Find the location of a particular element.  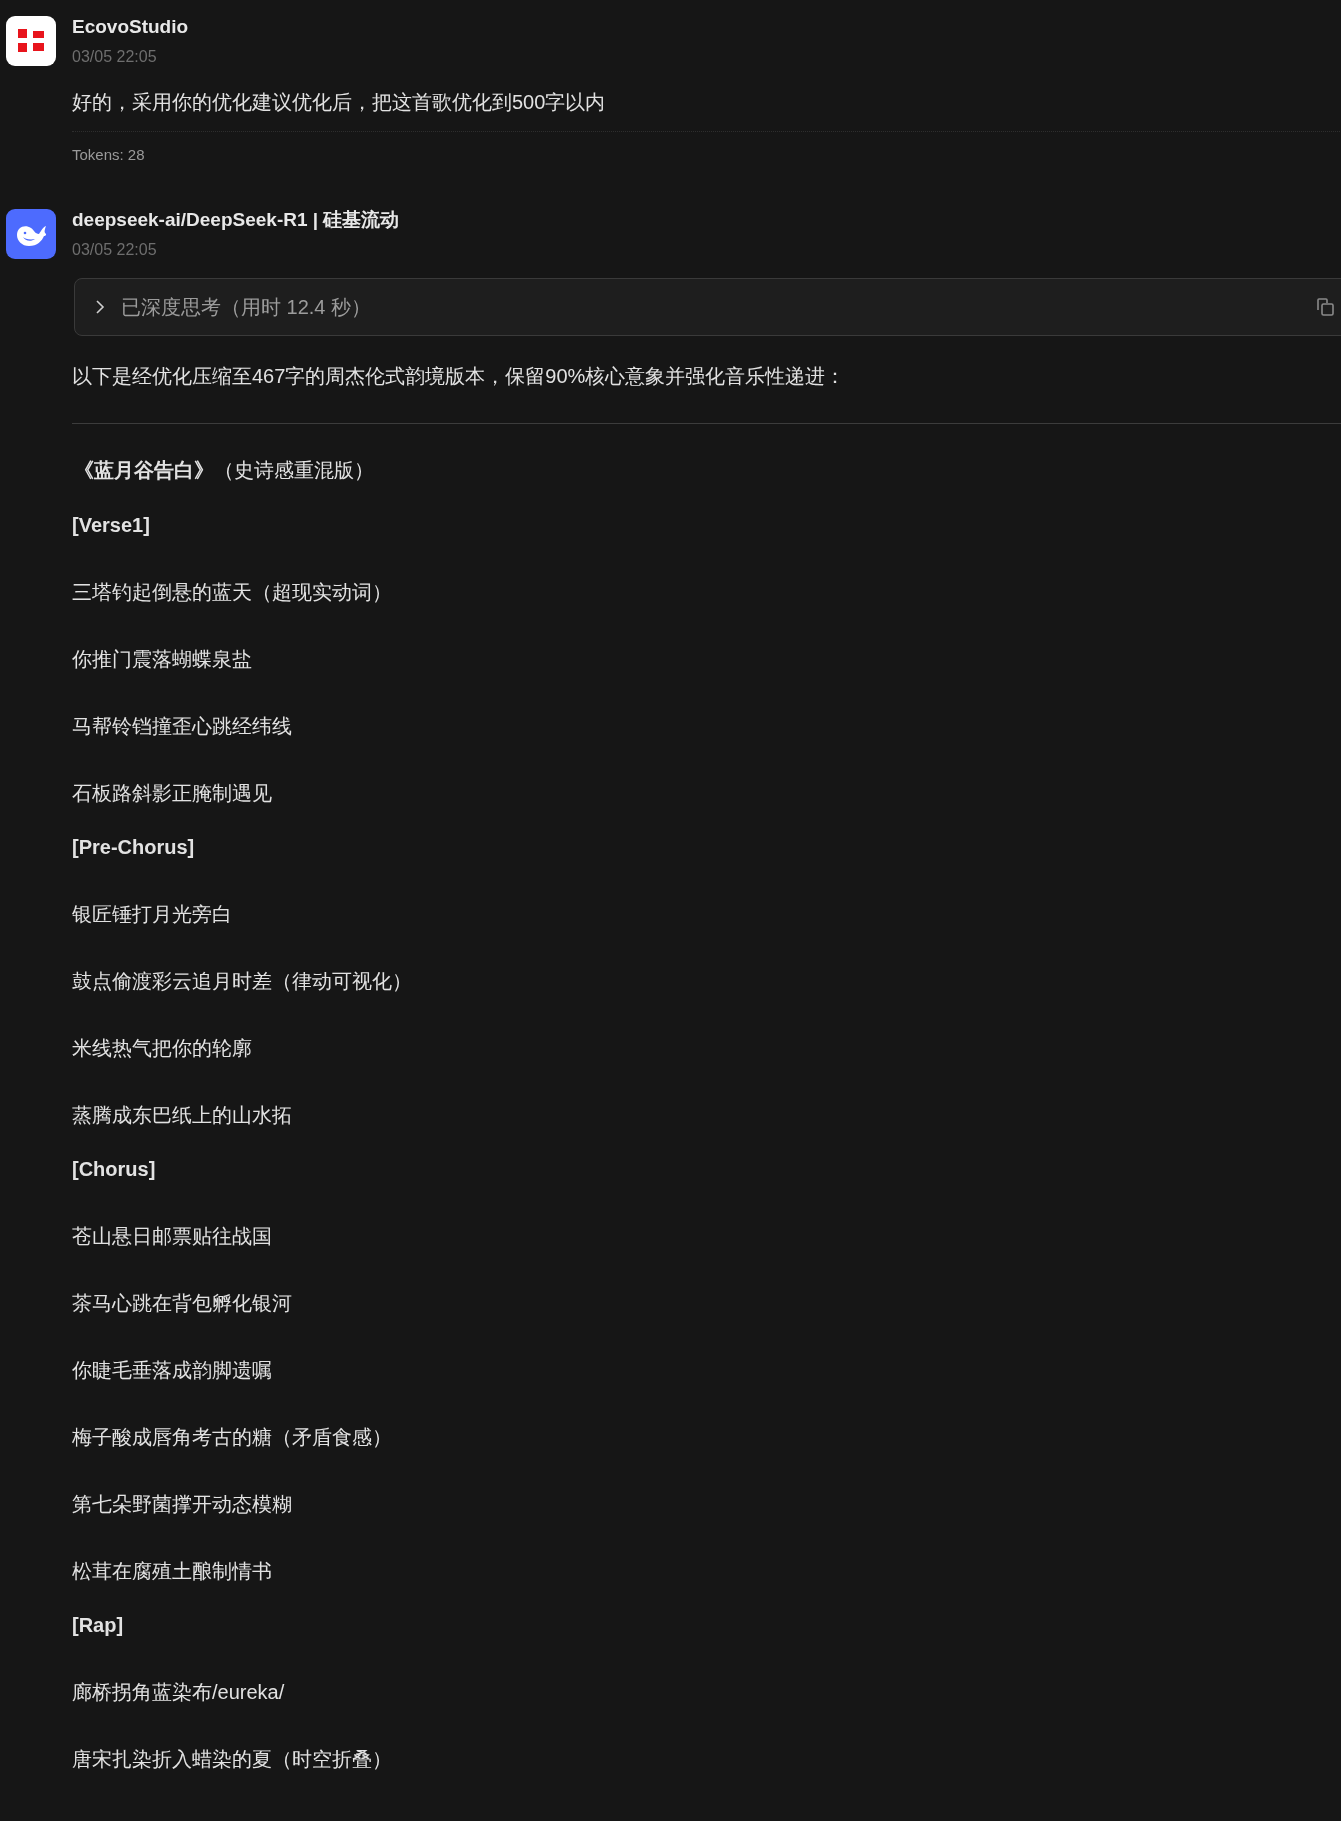

lyric-line: 三塔钓起倒悬的蓝天（超现实动词） is located at coordinates (232, 592).